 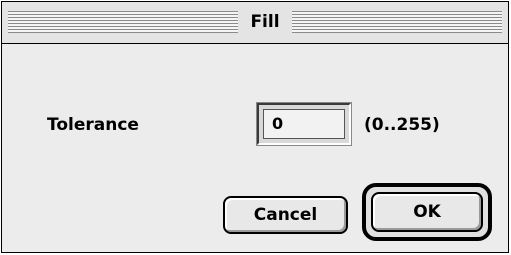 What do you see at coordinates (285, 215) in the screenshot?
I see `cancel-button: Cancel` at bounding box center [285, 215].